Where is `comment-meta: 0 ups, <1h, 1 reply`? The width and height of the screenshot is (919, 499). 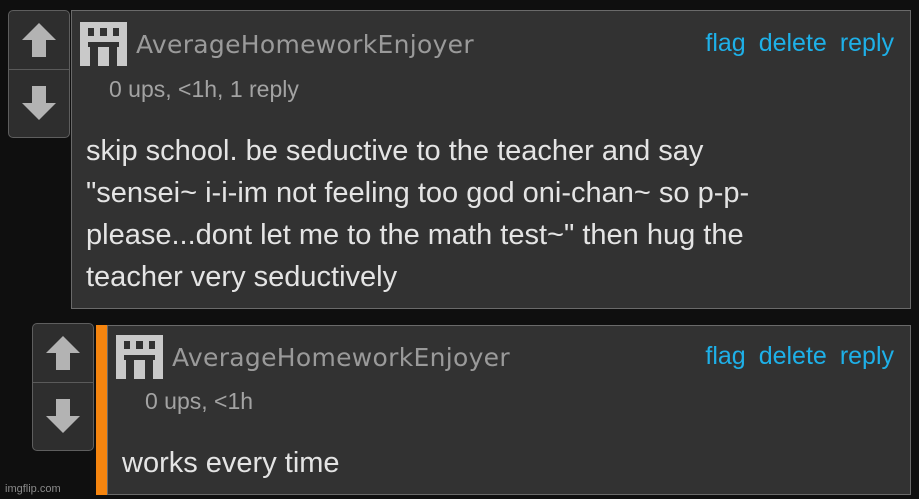
comment-meta: 0 ups, <1h, 1 reply is located at coordinates (204, 89).